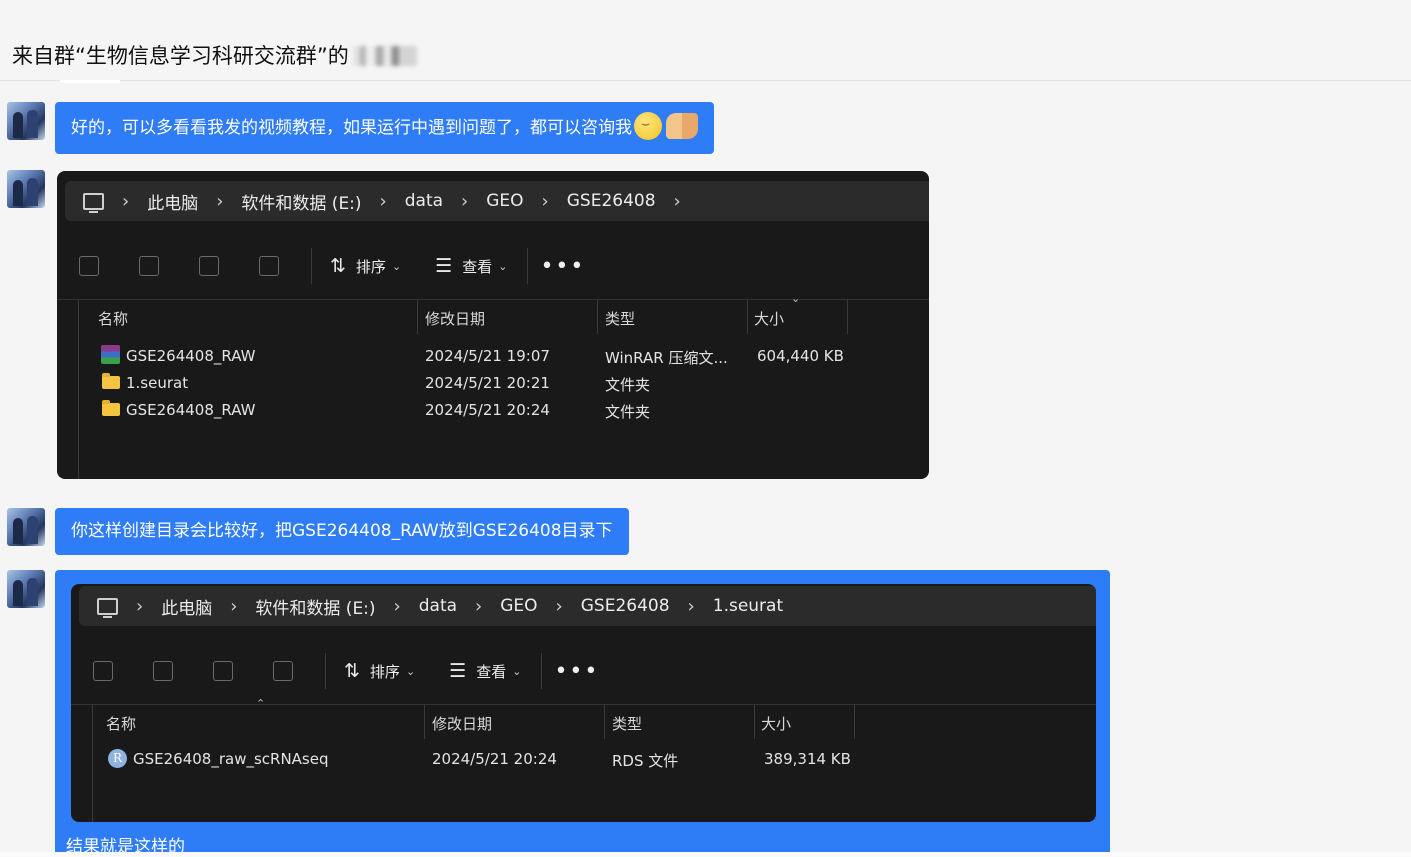  Describe the element at coordinates (214, 55) in the screenshot. I see `chat-title: 来自群“生物信息学习科研交流群”的` at that location.